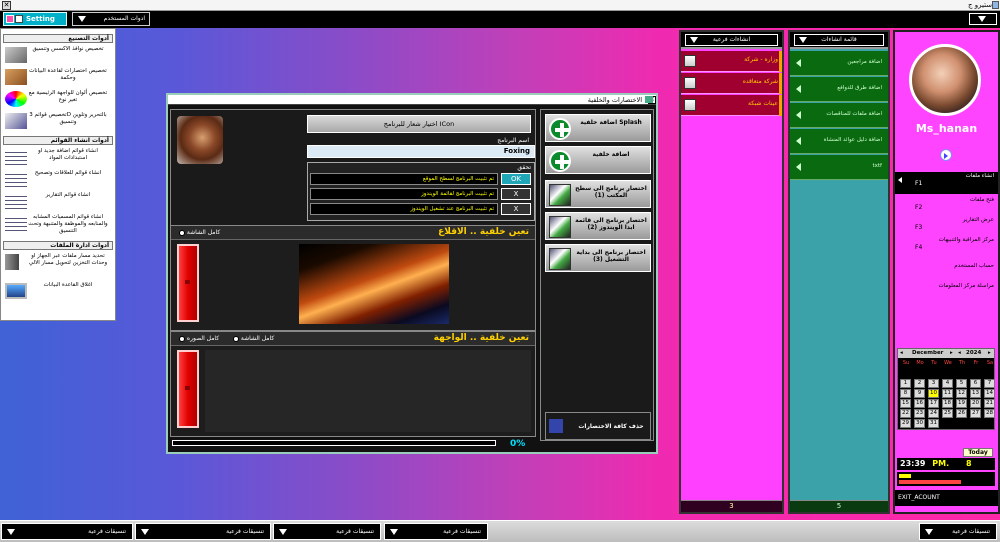  I want to click on user-options-button, so click(946, 155).